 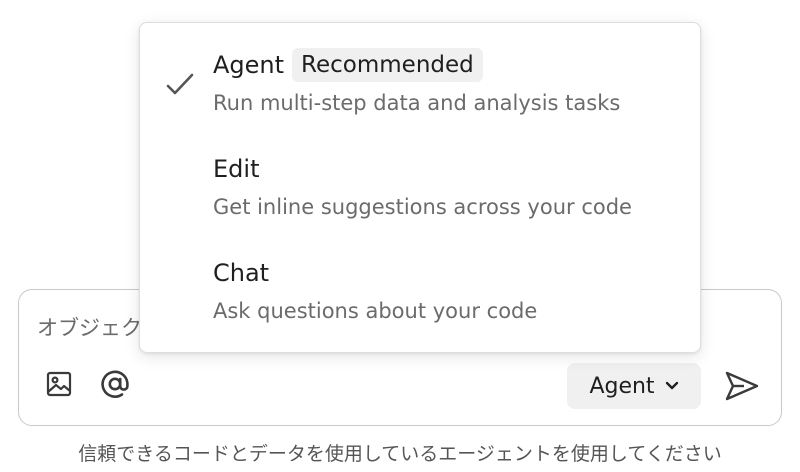 What do you see at coordinates (375, 311) in the screenshot?
I see `menu-item-description: Ask questions about your code` at bounding box center [375, 311].